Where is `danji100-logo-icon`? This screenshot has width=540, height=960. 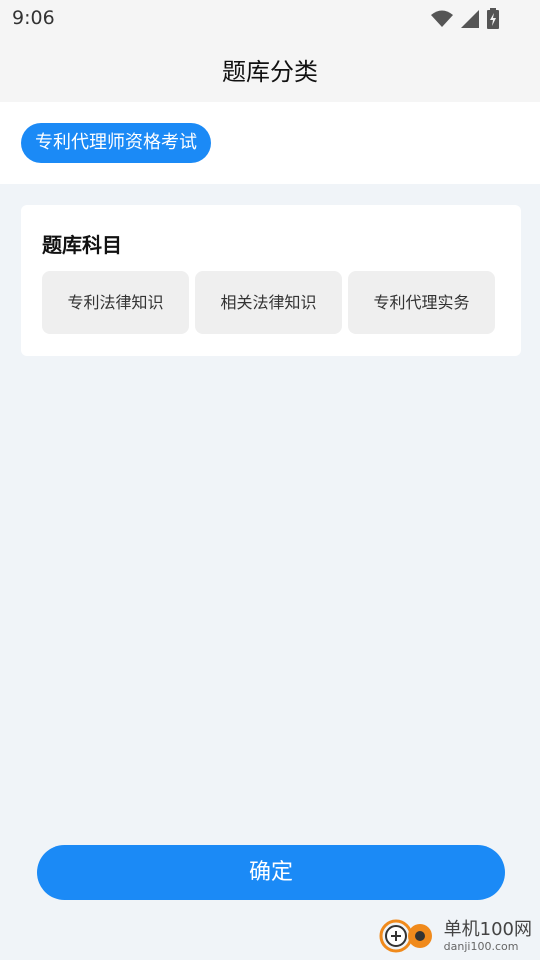 danji100-logo-icon is located at coordinates (405, 936).